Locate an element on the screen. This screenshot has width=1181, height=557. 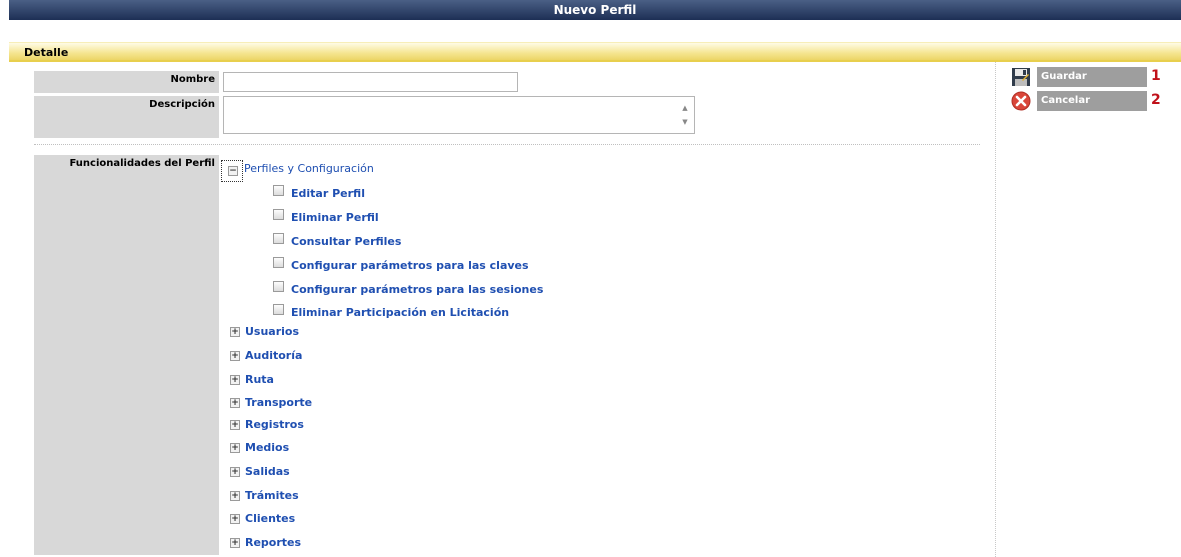
section-title: Detalle is located at coordinates (46, 52).